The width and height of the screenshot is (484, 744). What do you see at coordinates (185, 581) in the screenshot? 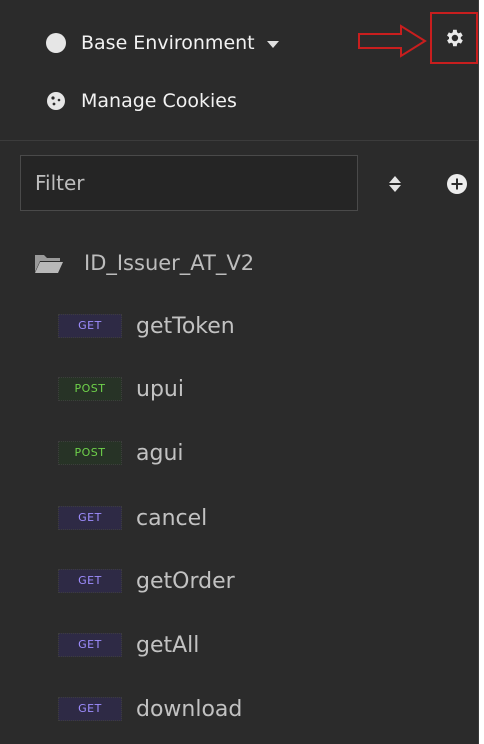
I see `request-name: getOrder` at bounding box center [185, 581].